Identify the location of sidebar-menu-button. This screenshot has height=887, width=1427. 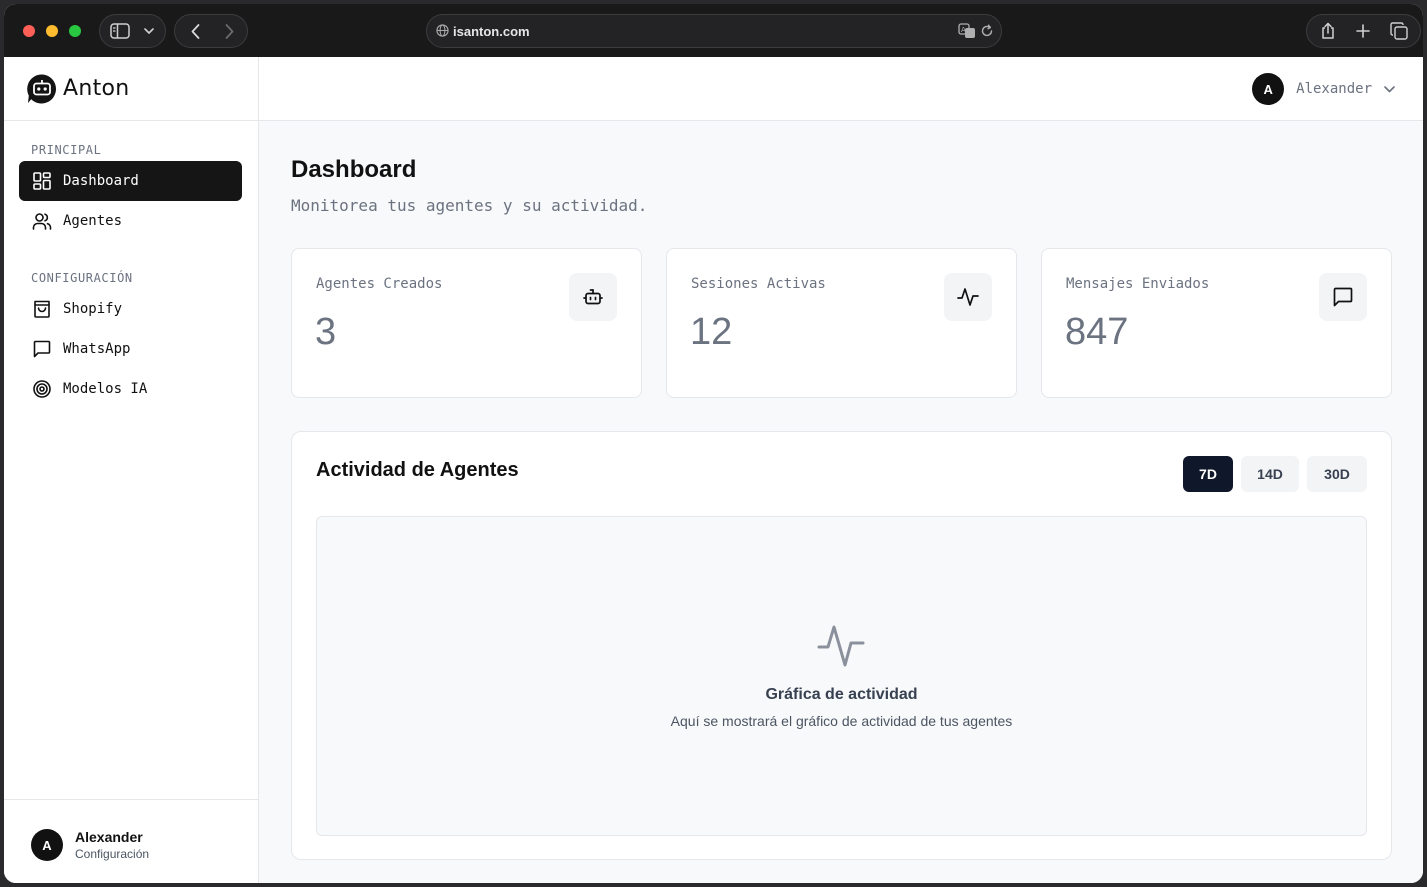
(149, 31).